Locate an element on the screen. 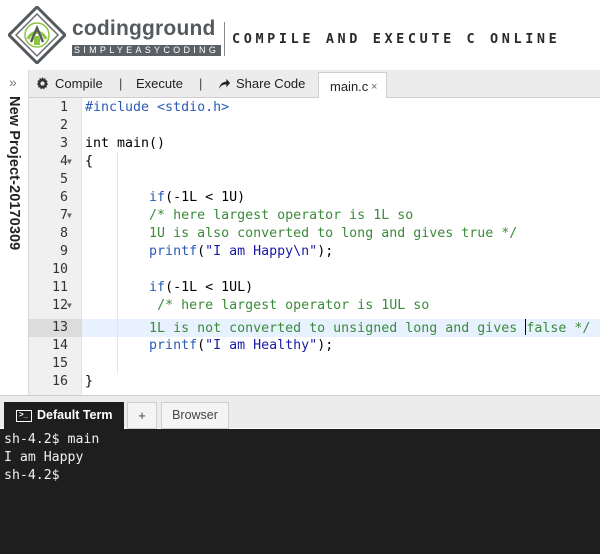 This screenshot has height=554, width=600. share-code-button: Share Code is located at coordinates (261, 84).